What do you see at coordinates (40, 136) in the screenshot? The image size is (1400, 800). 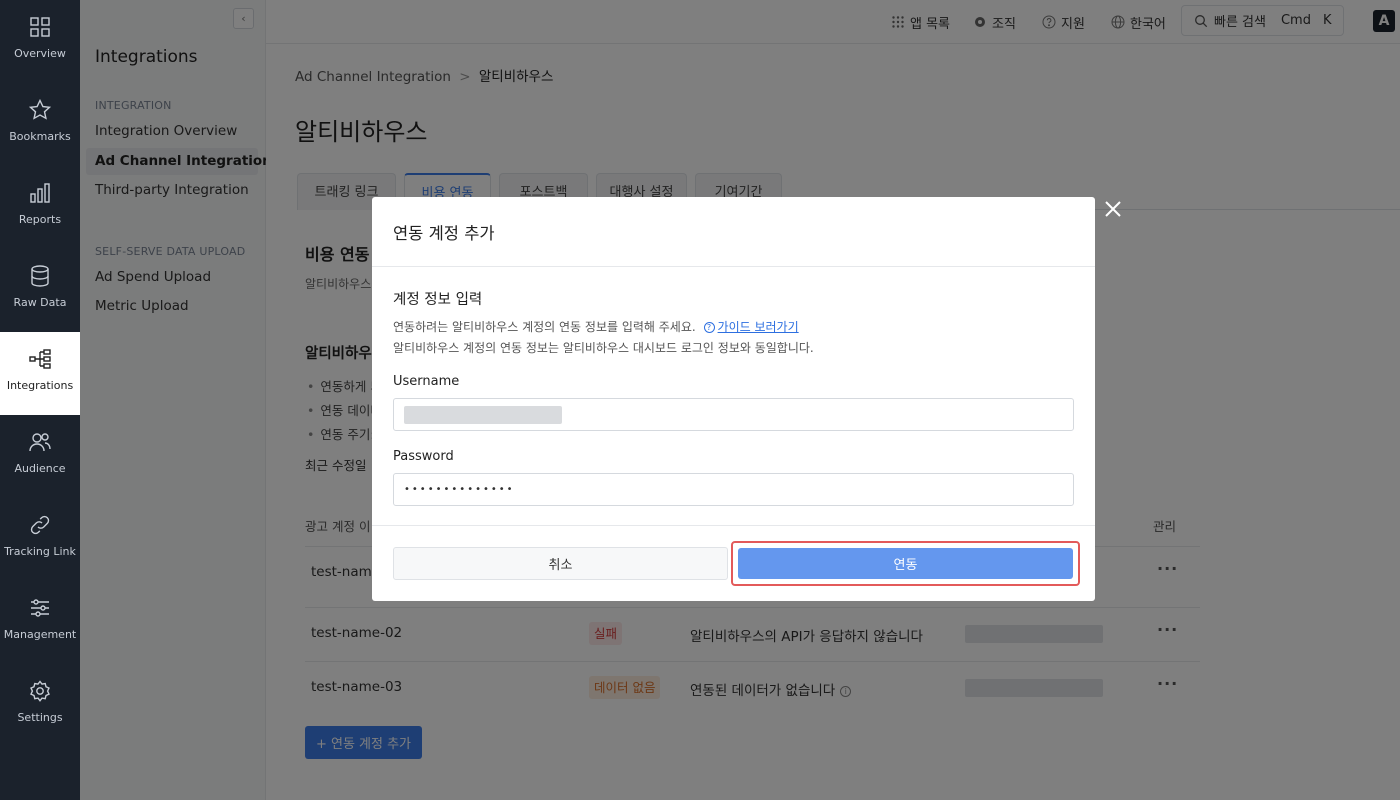 I see `rail-label: Bookmarks` at bounding box center [40, 136].